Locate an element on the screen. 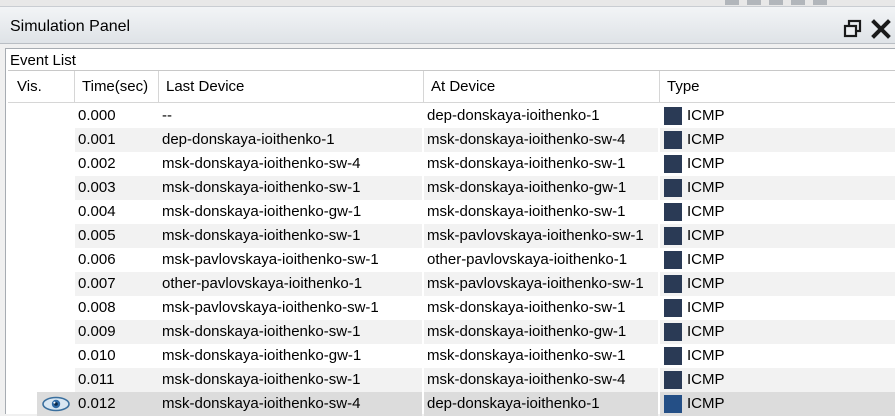 This screenshot has height=416, width=895. close-icon is located at coordinates (881, 29).